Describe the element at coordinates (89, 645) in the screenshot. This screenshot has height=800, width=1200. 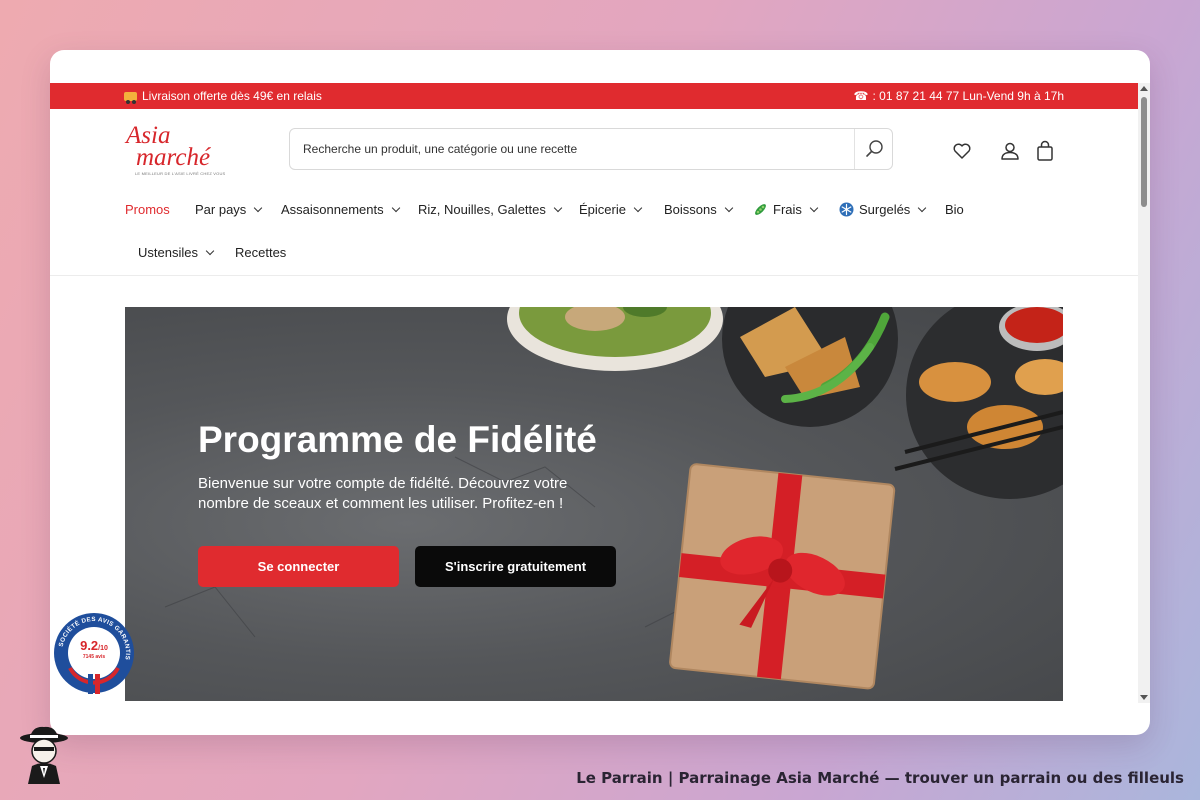
I see `badge-score: 9.2` at that location.